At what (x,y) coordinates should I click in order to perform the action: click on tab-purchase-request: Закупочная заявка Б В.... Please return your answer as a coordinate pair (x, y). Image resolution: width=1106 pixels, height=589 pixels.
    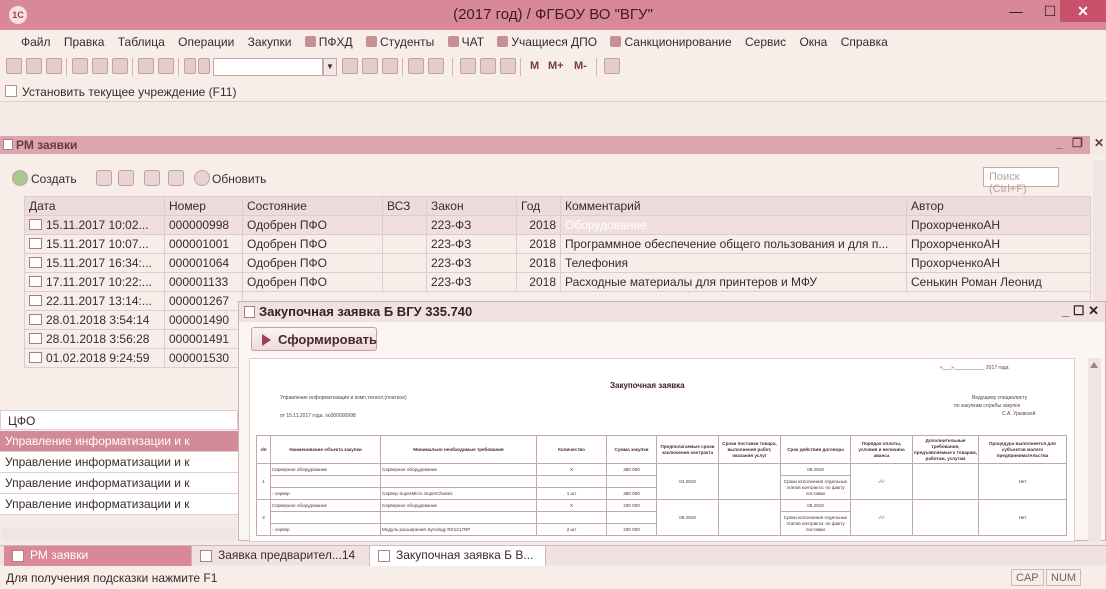
    Looking at the image, I should click on (458, 556).